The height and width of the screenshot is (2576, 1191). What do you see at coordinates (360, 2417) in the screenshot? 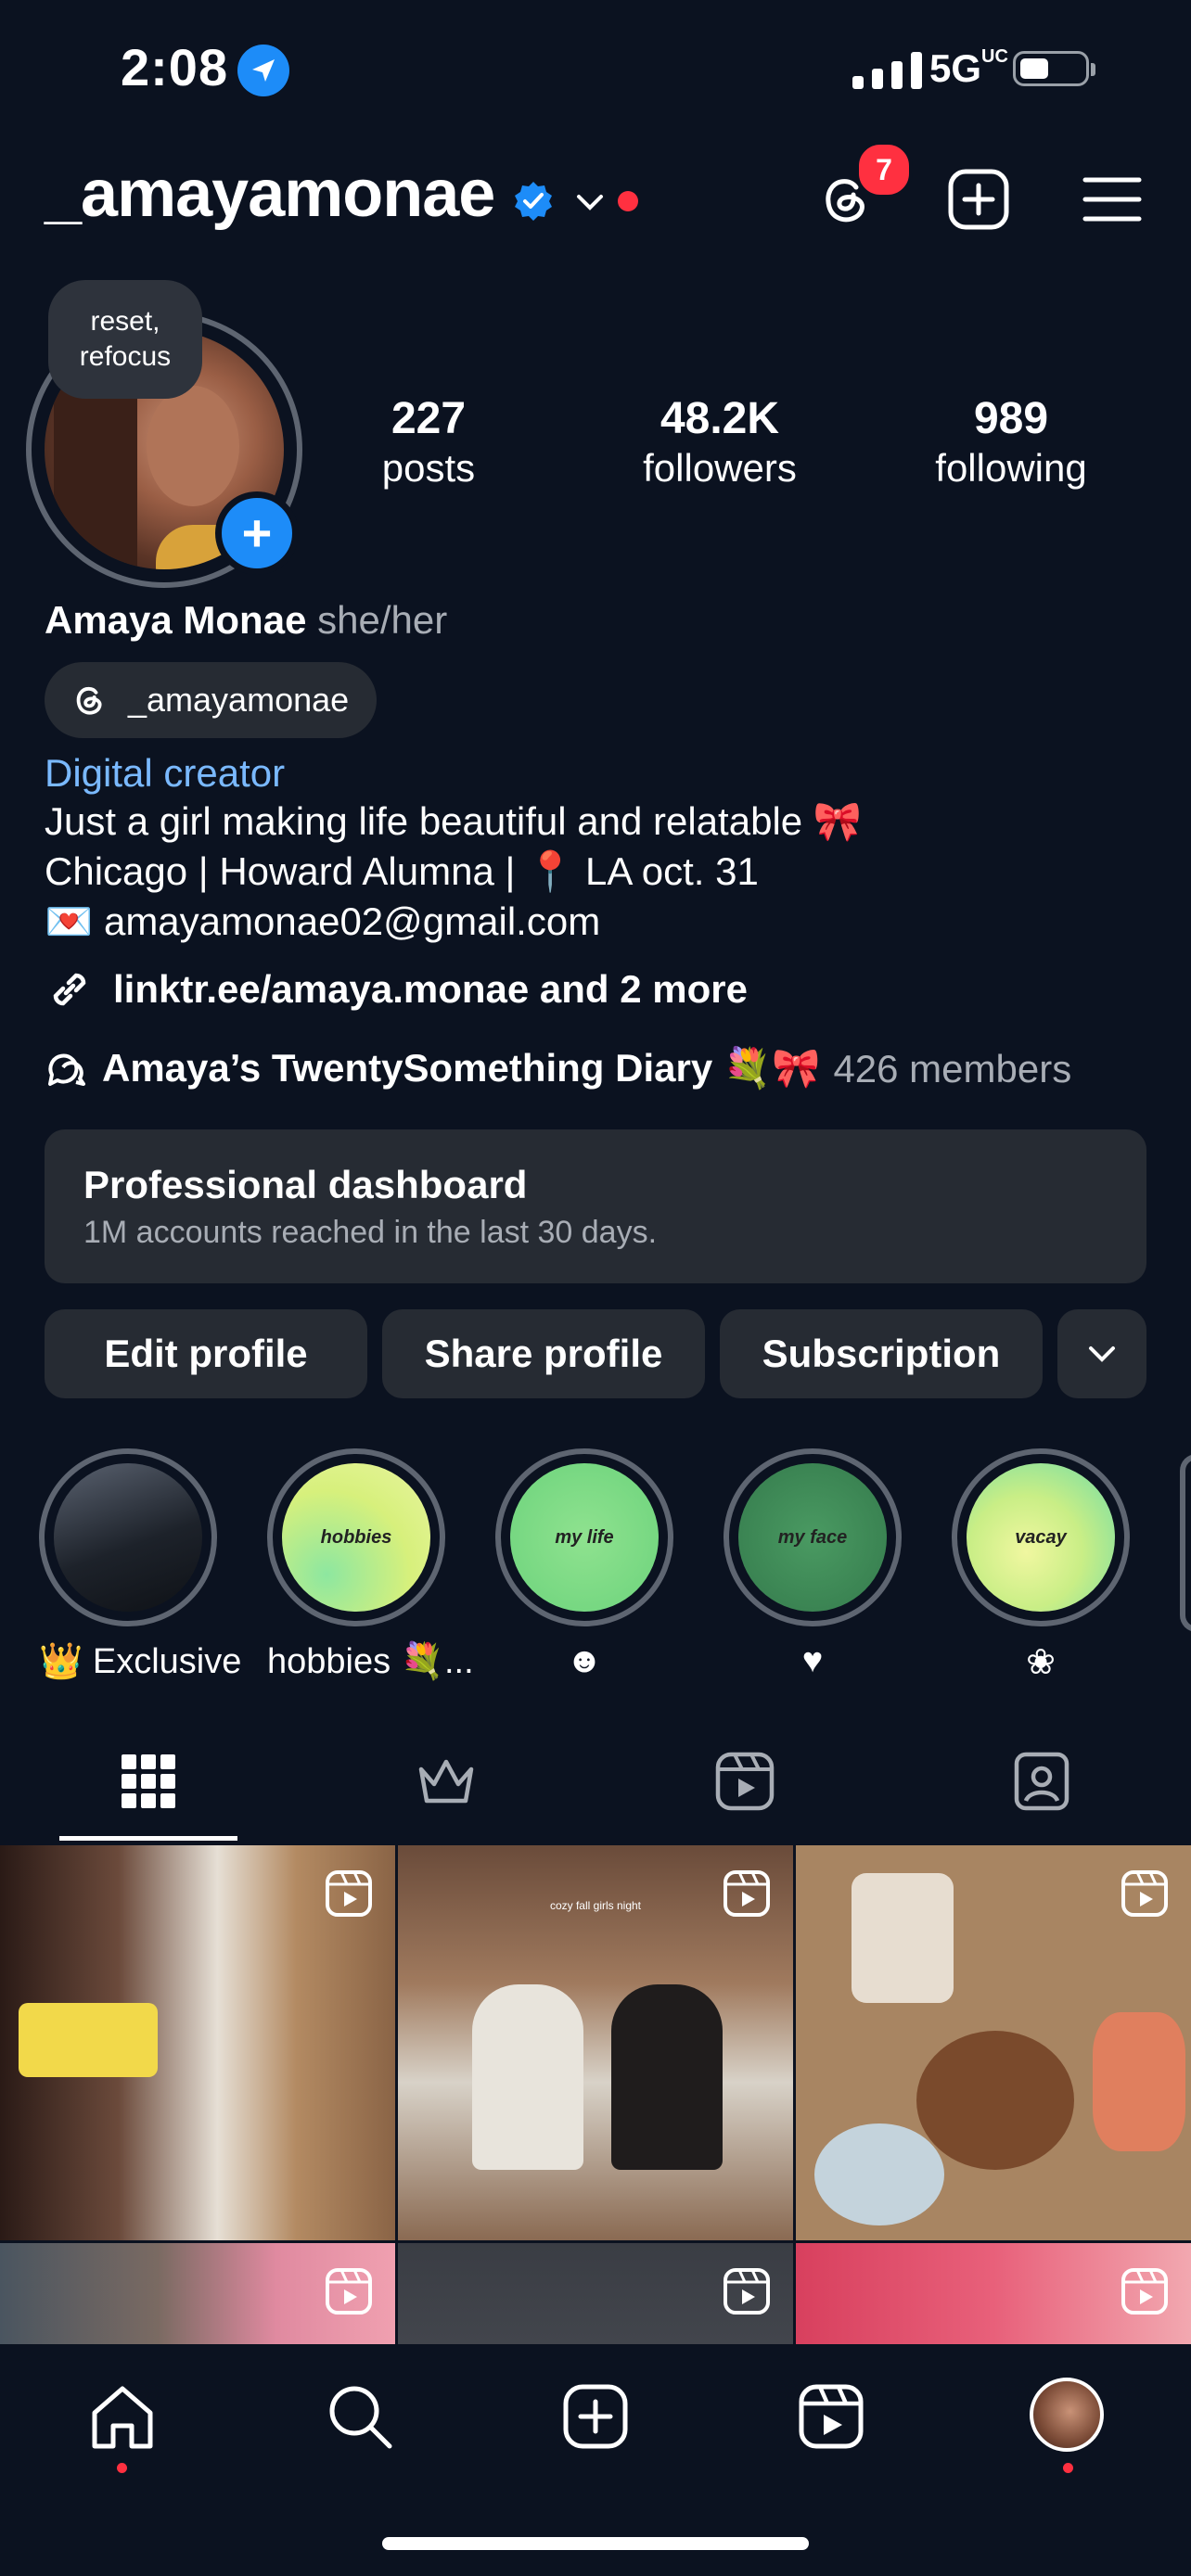
I see `search-icon` at bounding box center [360, 2417].